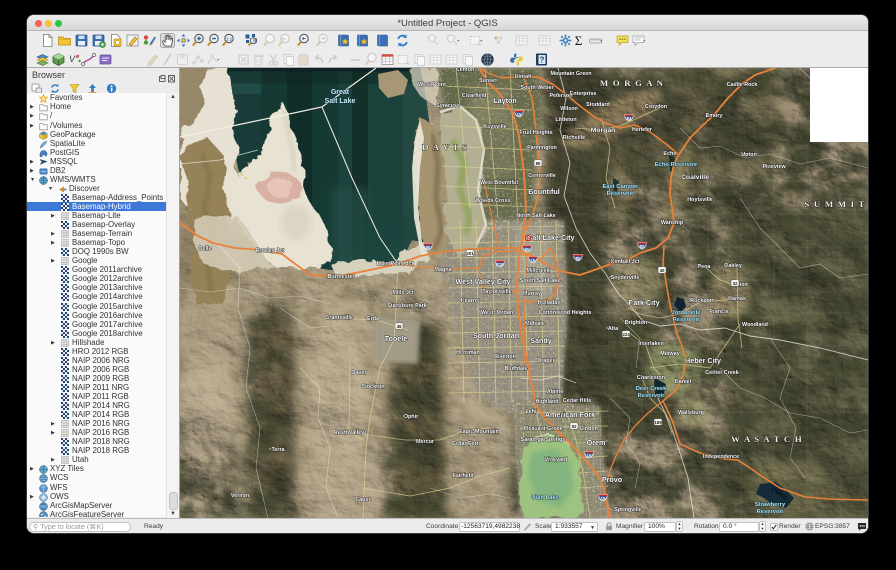  Describe the element at coordinates (205, 249) in the screenshot. I see `svg-text: Delle` at that location.